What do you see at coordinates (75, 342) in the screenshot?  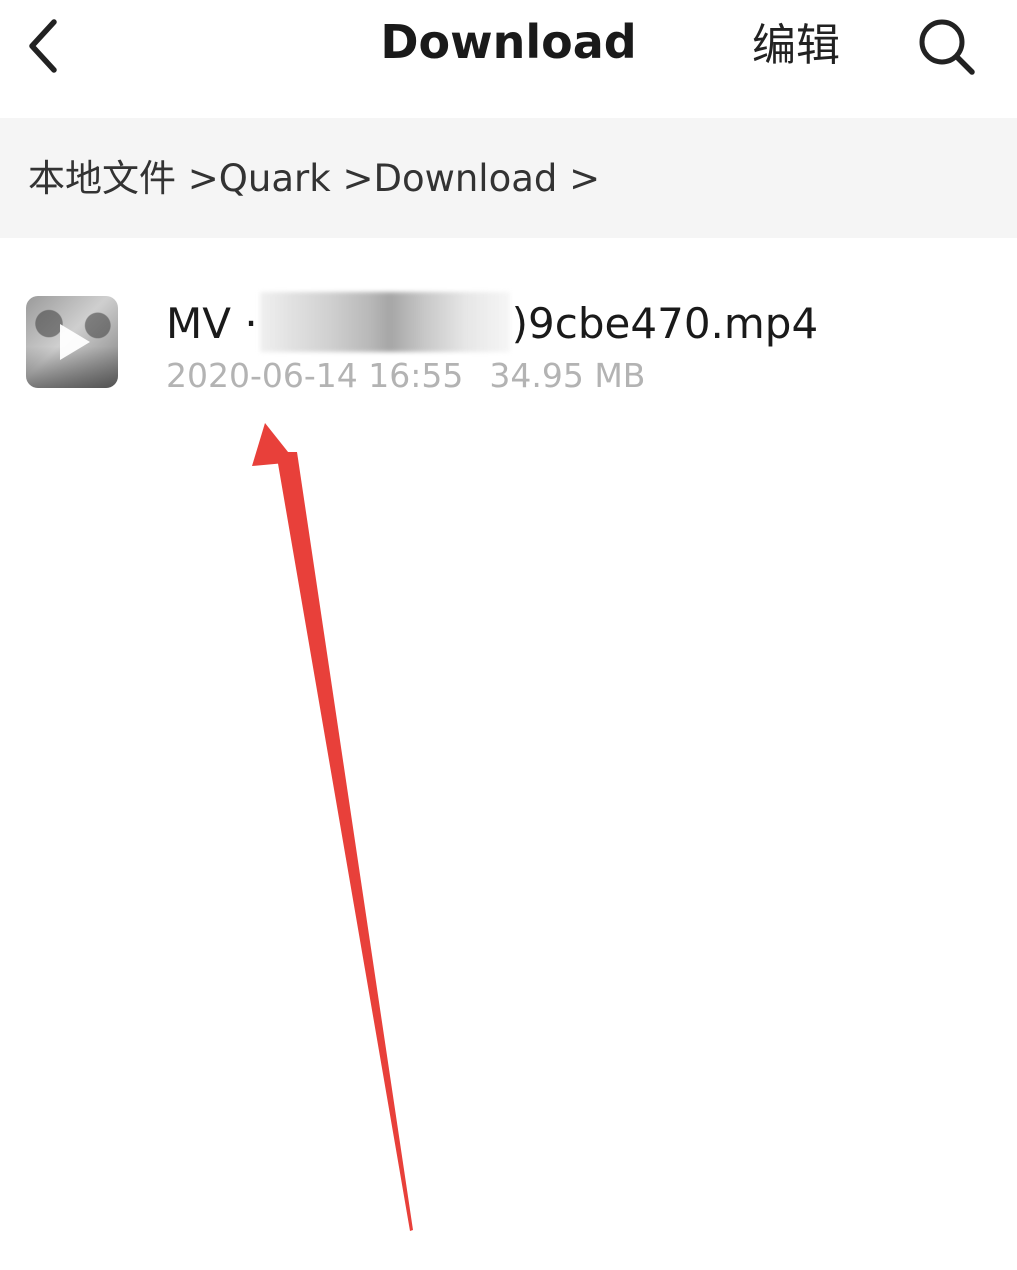 I see `play-icon` at bounding box center [75, 342].